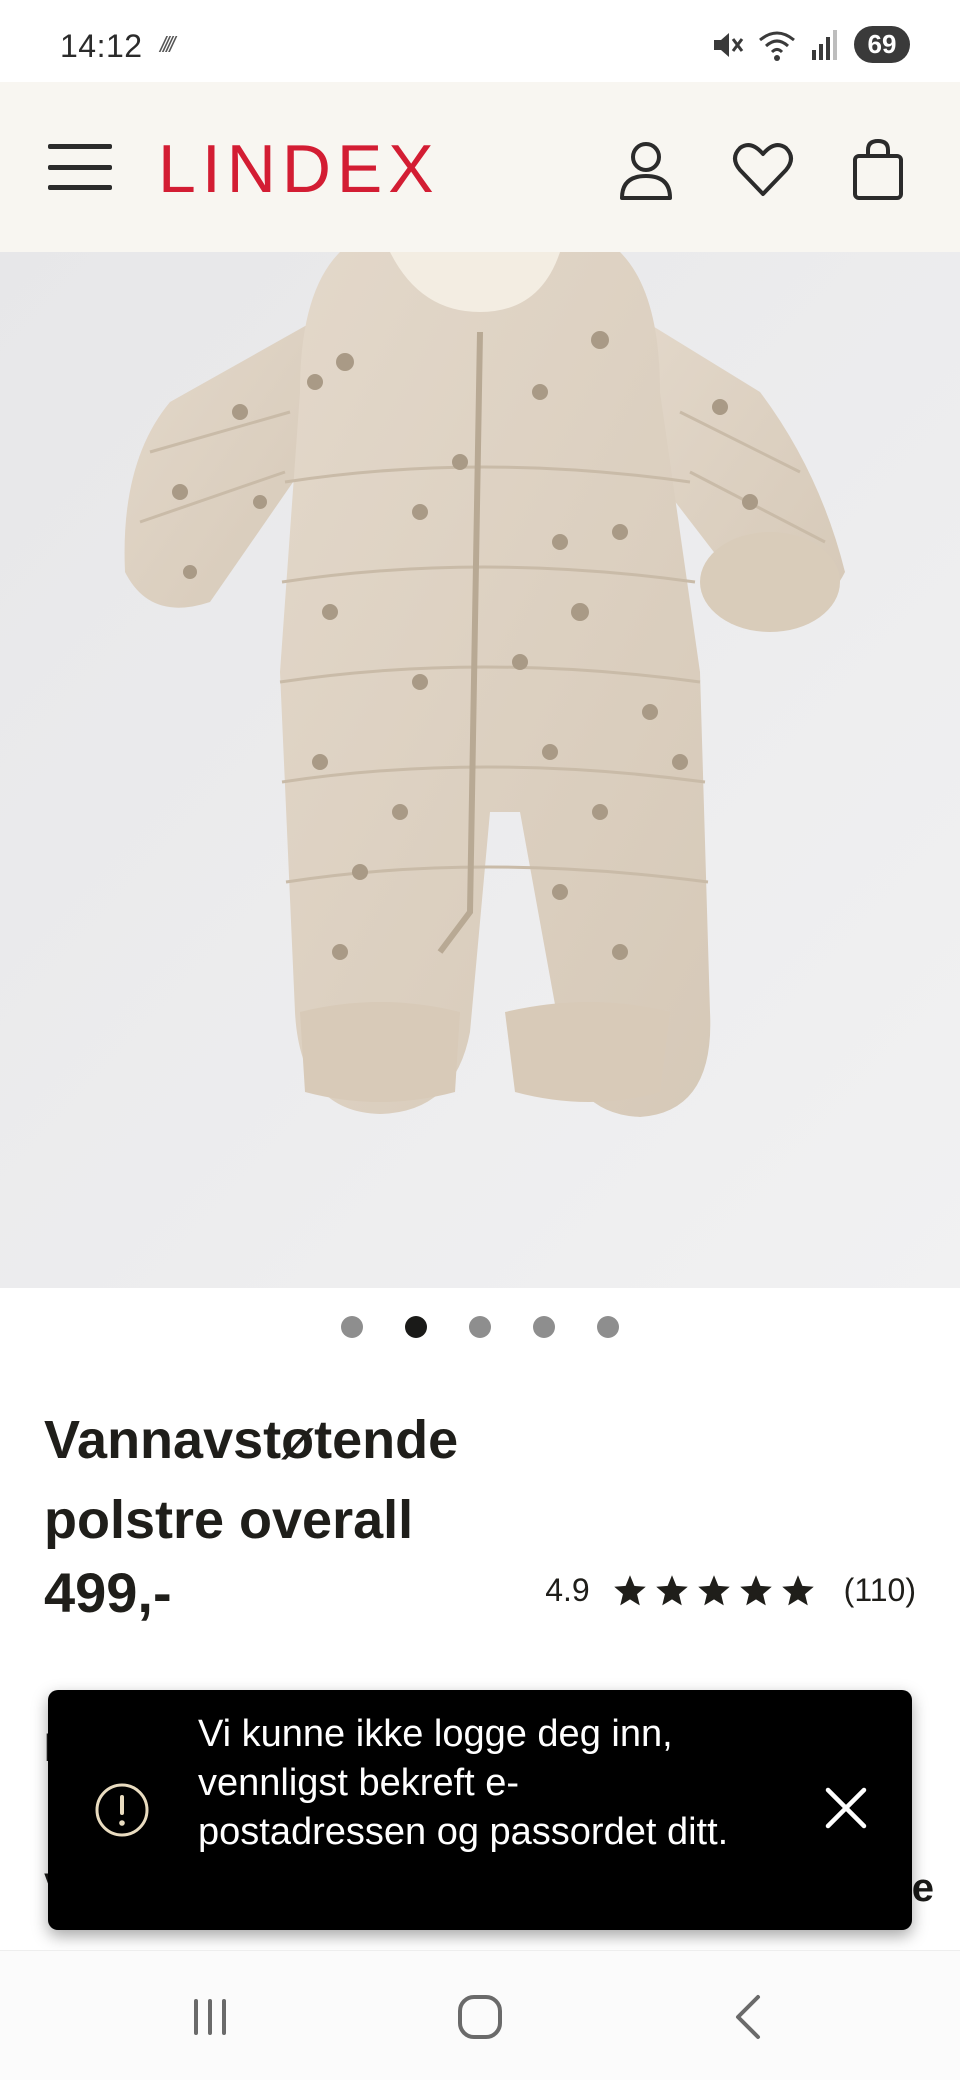 Image resolution: width=960 pixels, height=2080 pixels. Describe the element at coordinates (810, 44) in the screenshot. I see `status-icons: 69` at that location.